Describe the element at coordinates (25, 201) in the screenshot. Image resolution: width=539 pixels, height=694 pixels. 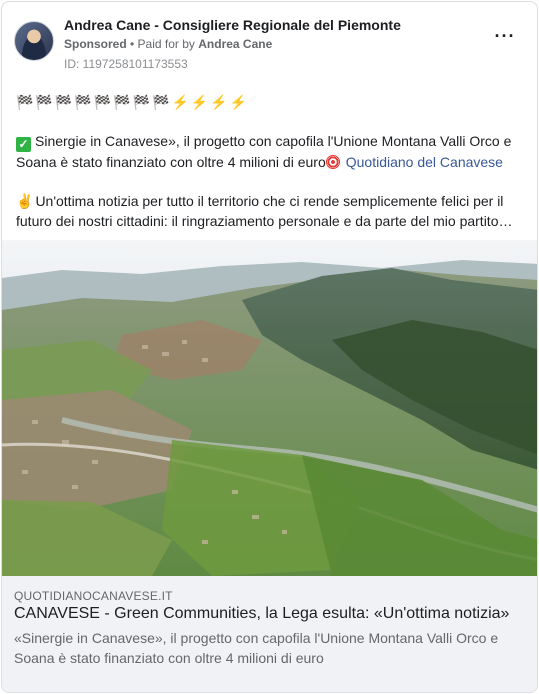
I see `victory-hand-icon: ✌` at that location.